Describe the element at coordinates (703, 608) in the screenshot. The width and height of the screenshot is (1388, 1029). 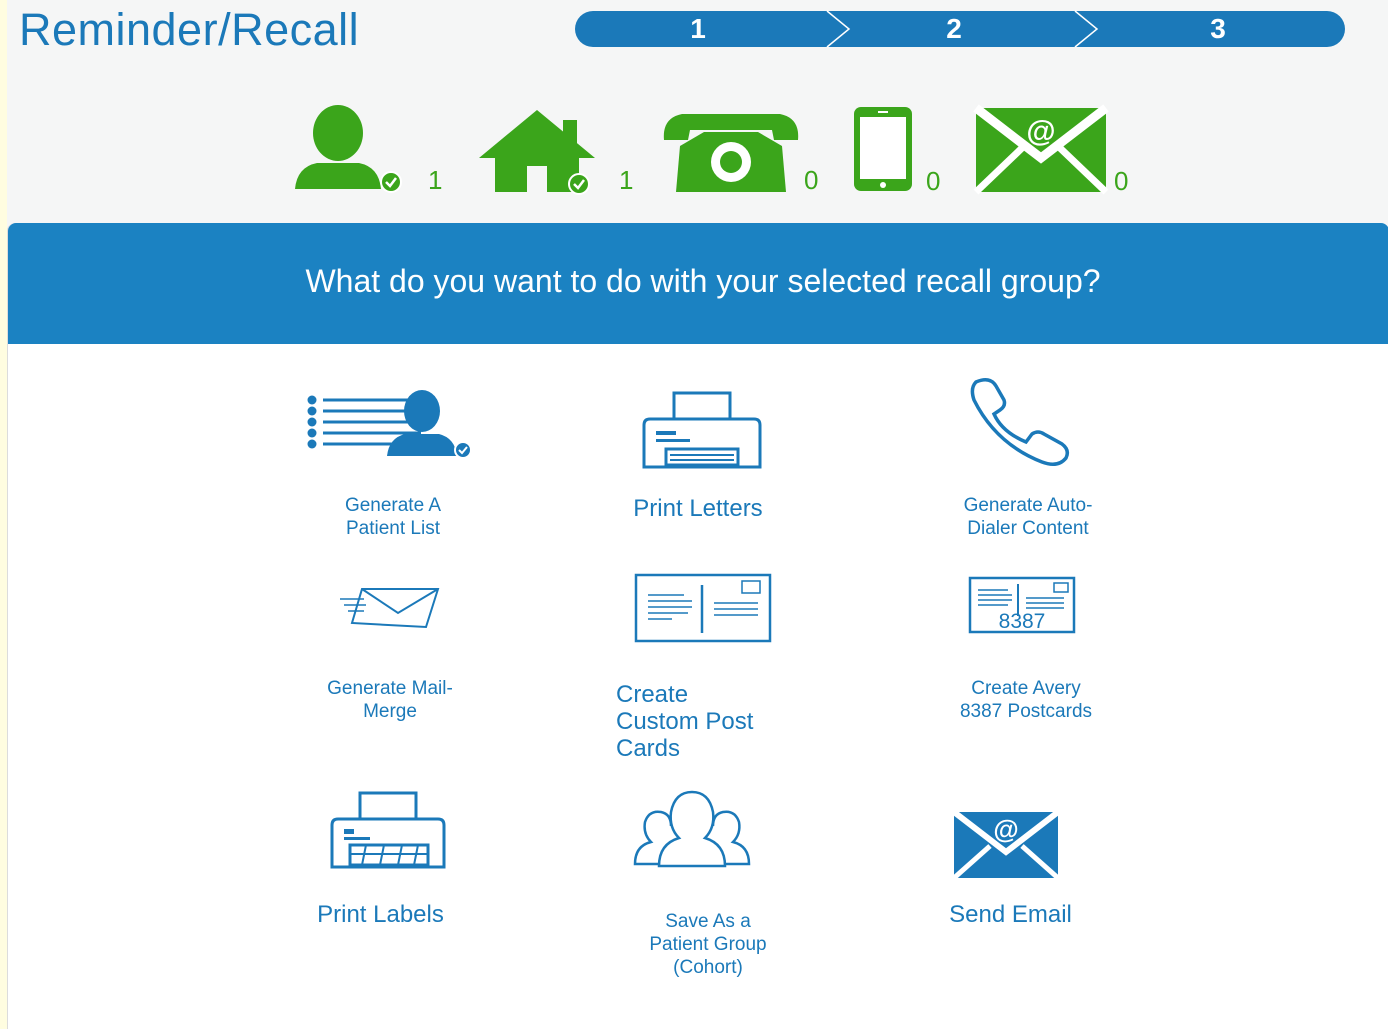
I see `postcard-icon` at that location.